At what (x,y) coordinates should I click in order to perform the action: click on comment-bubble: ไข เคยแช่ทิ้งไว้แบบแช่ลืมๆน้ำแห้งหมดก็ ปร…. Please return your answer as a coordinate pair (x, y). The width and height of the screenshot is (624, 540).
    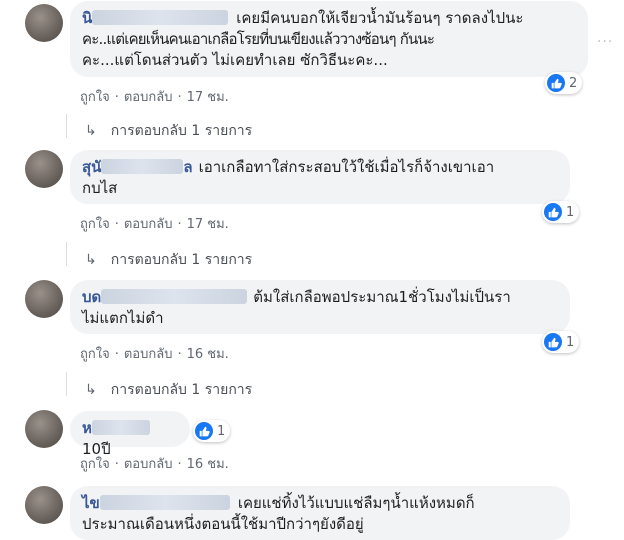
    Looking at the image, I should click on (320, 513).